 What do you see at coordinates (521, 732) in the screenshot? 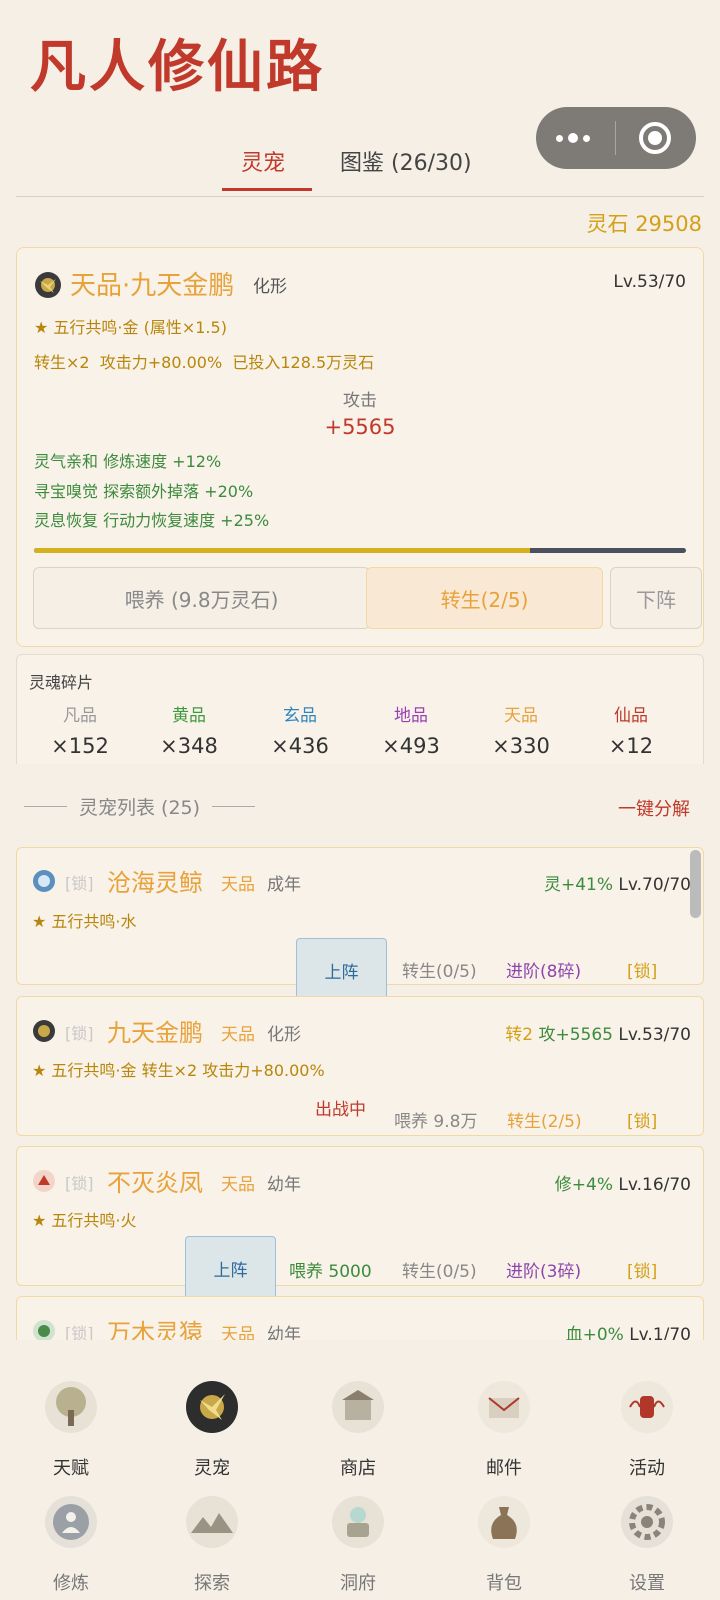
I see `shard-grade: 天品 ×330` at bounding box center [521, 732].